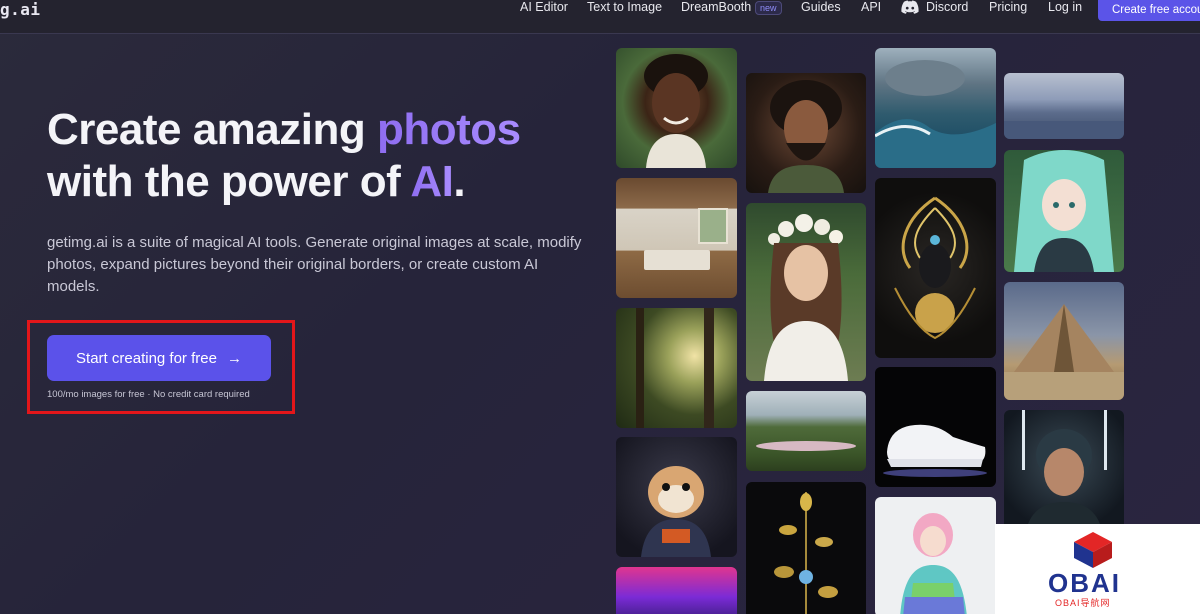  What do you see at coordinates (910, 7) in the screenshot?
I see `discord-icon` at bounding box center [910, 7].